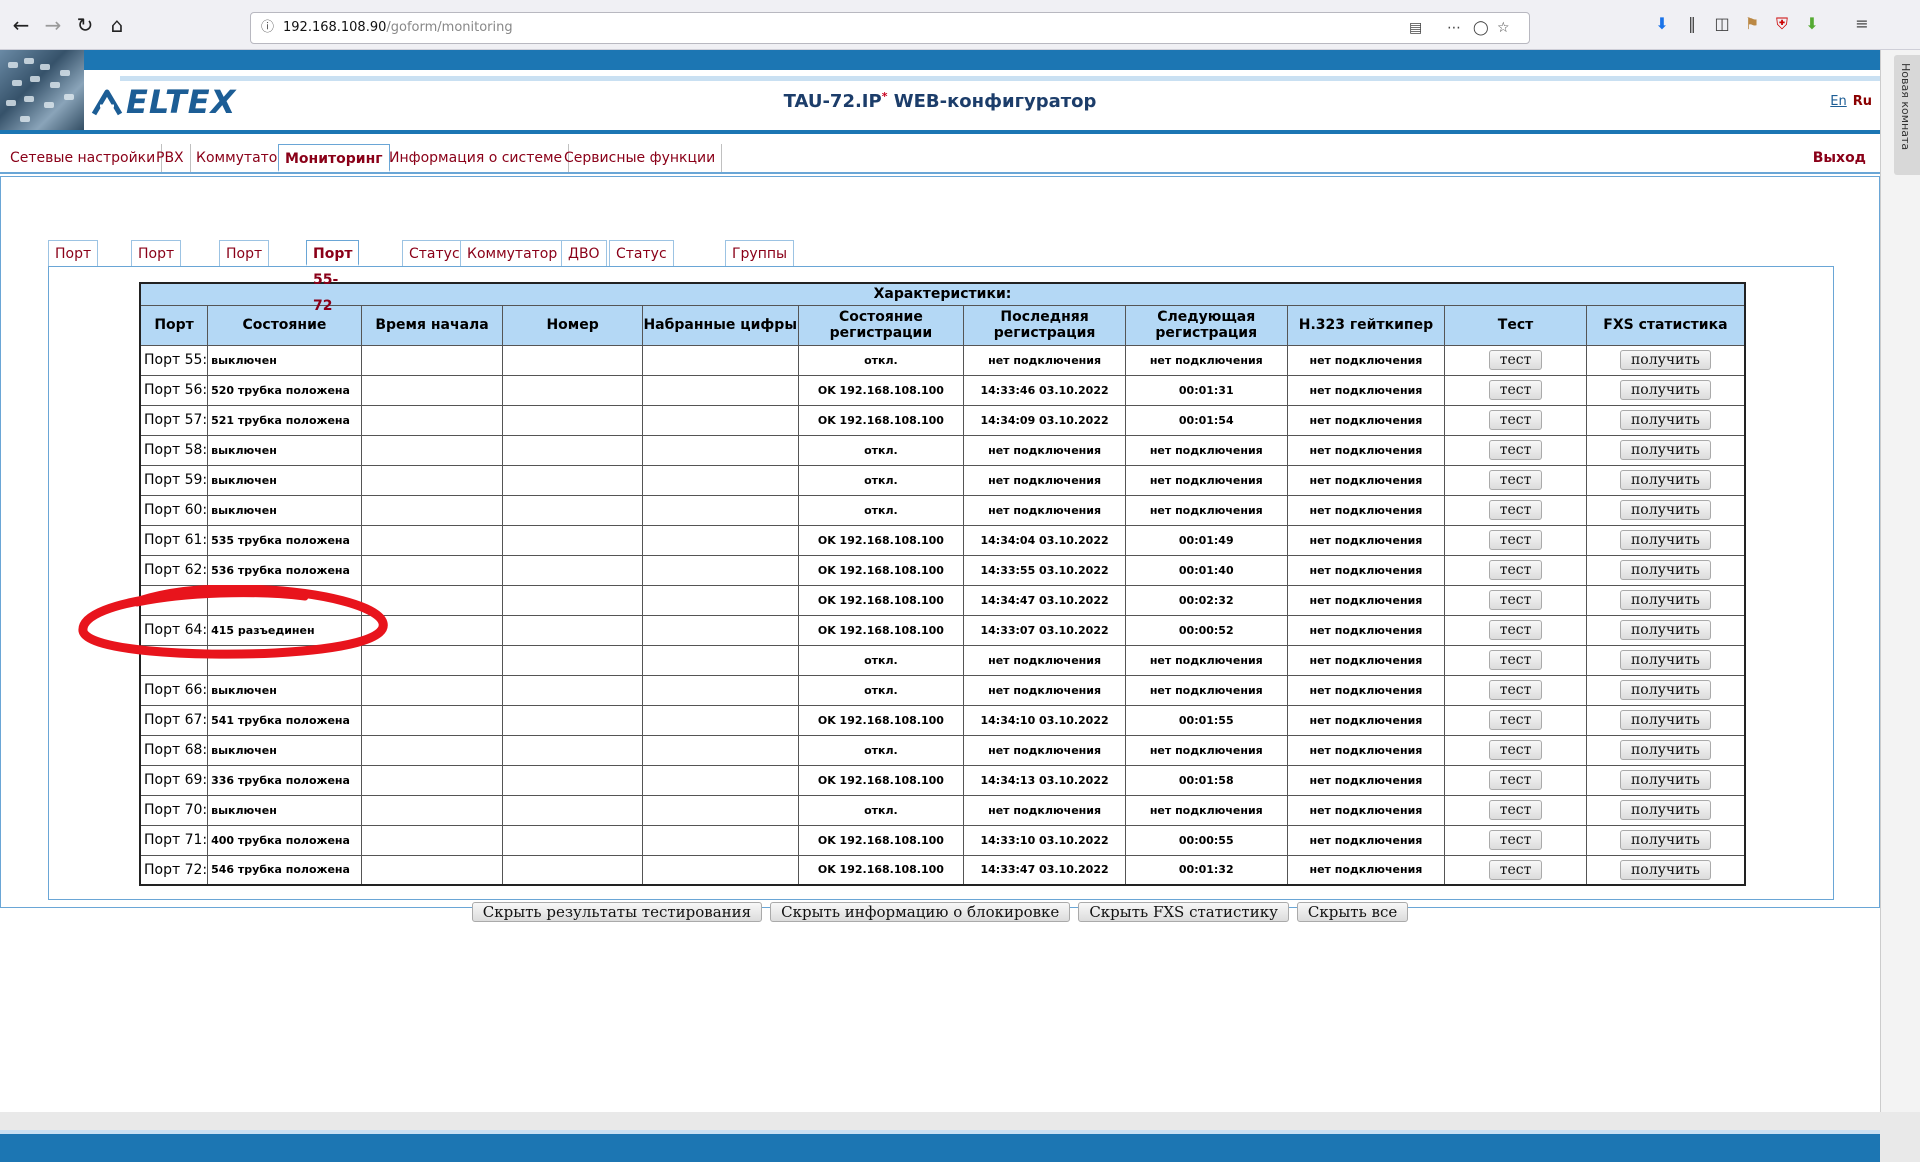 This screenshot has width=1920, height=1162. What do you see at coordinates (284, 390) in the screenshot?
I see `state-cell: 520 трубка положена` at bounding box center [284, 390].